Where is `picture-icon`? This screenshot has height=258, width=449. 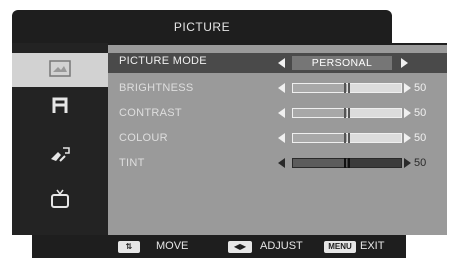
picture-icon is located at coordinates (60, 68).